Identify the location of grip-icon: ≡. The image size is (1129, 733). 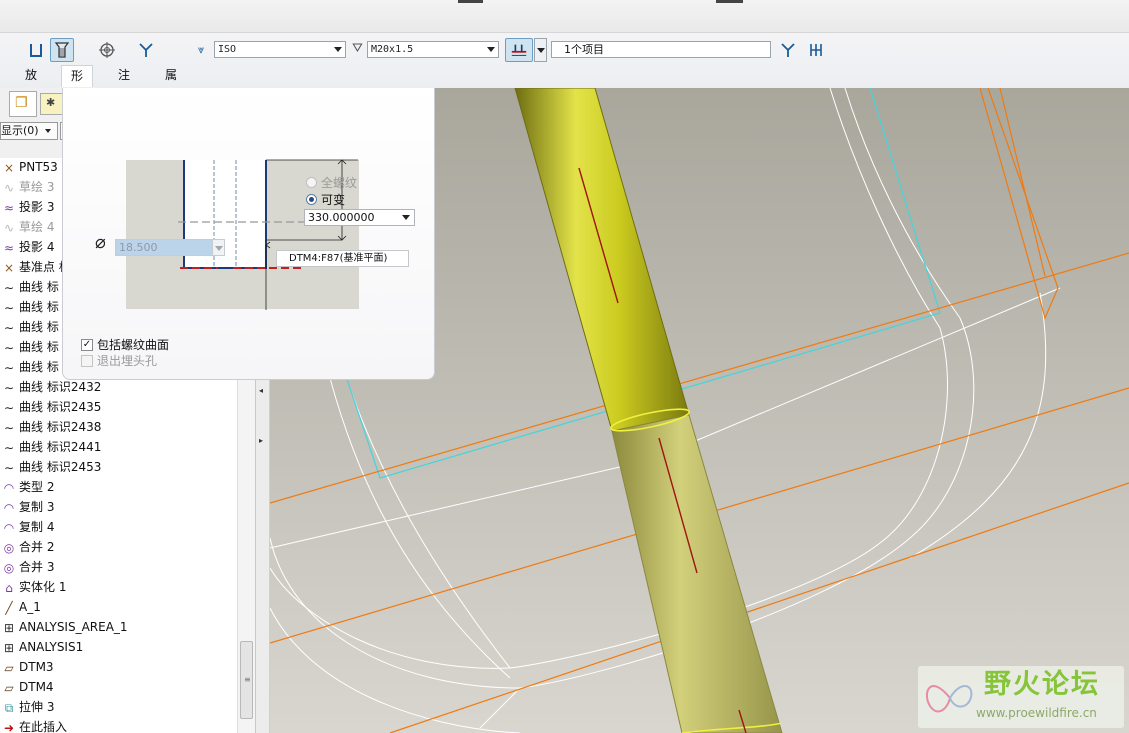
(247, 679).